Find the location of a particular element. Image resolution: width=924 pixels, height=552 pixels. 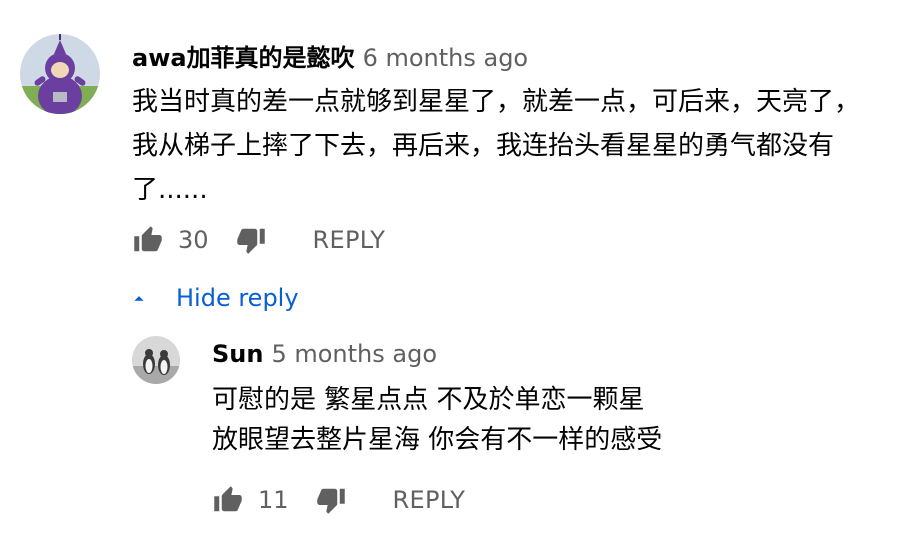

reply-timestamp: 5 months ago is located at coordinates (354, 354).